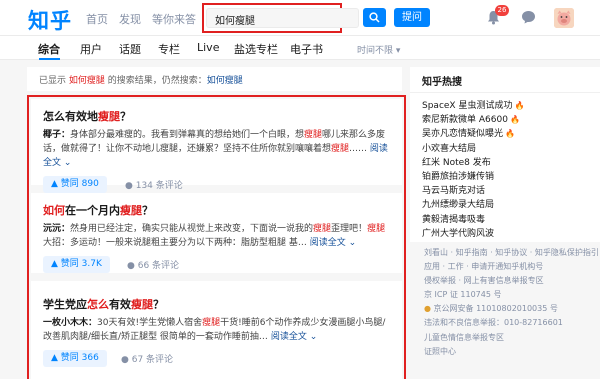 This screenshot has height=379, width=600. What do you see at coordinates (187, 135) in the screenshot?
I see `excerpt-text: 身体部分最难瘦的。我看到弹幕真的想给她们一个白眼，想` at bounding box center [187, 135].